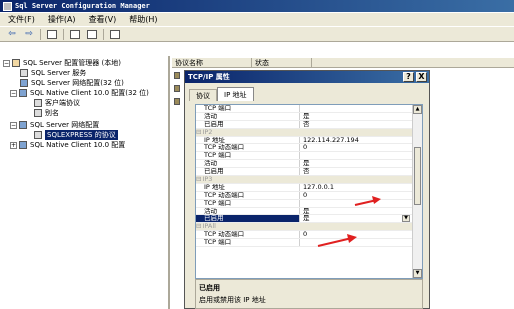 This screenshot has height=309, width=514. What do you see at coordinates (12, 34) in the screenshot?
I see `back-arrow-icon: ⇦` at bounding box center [12, 34].